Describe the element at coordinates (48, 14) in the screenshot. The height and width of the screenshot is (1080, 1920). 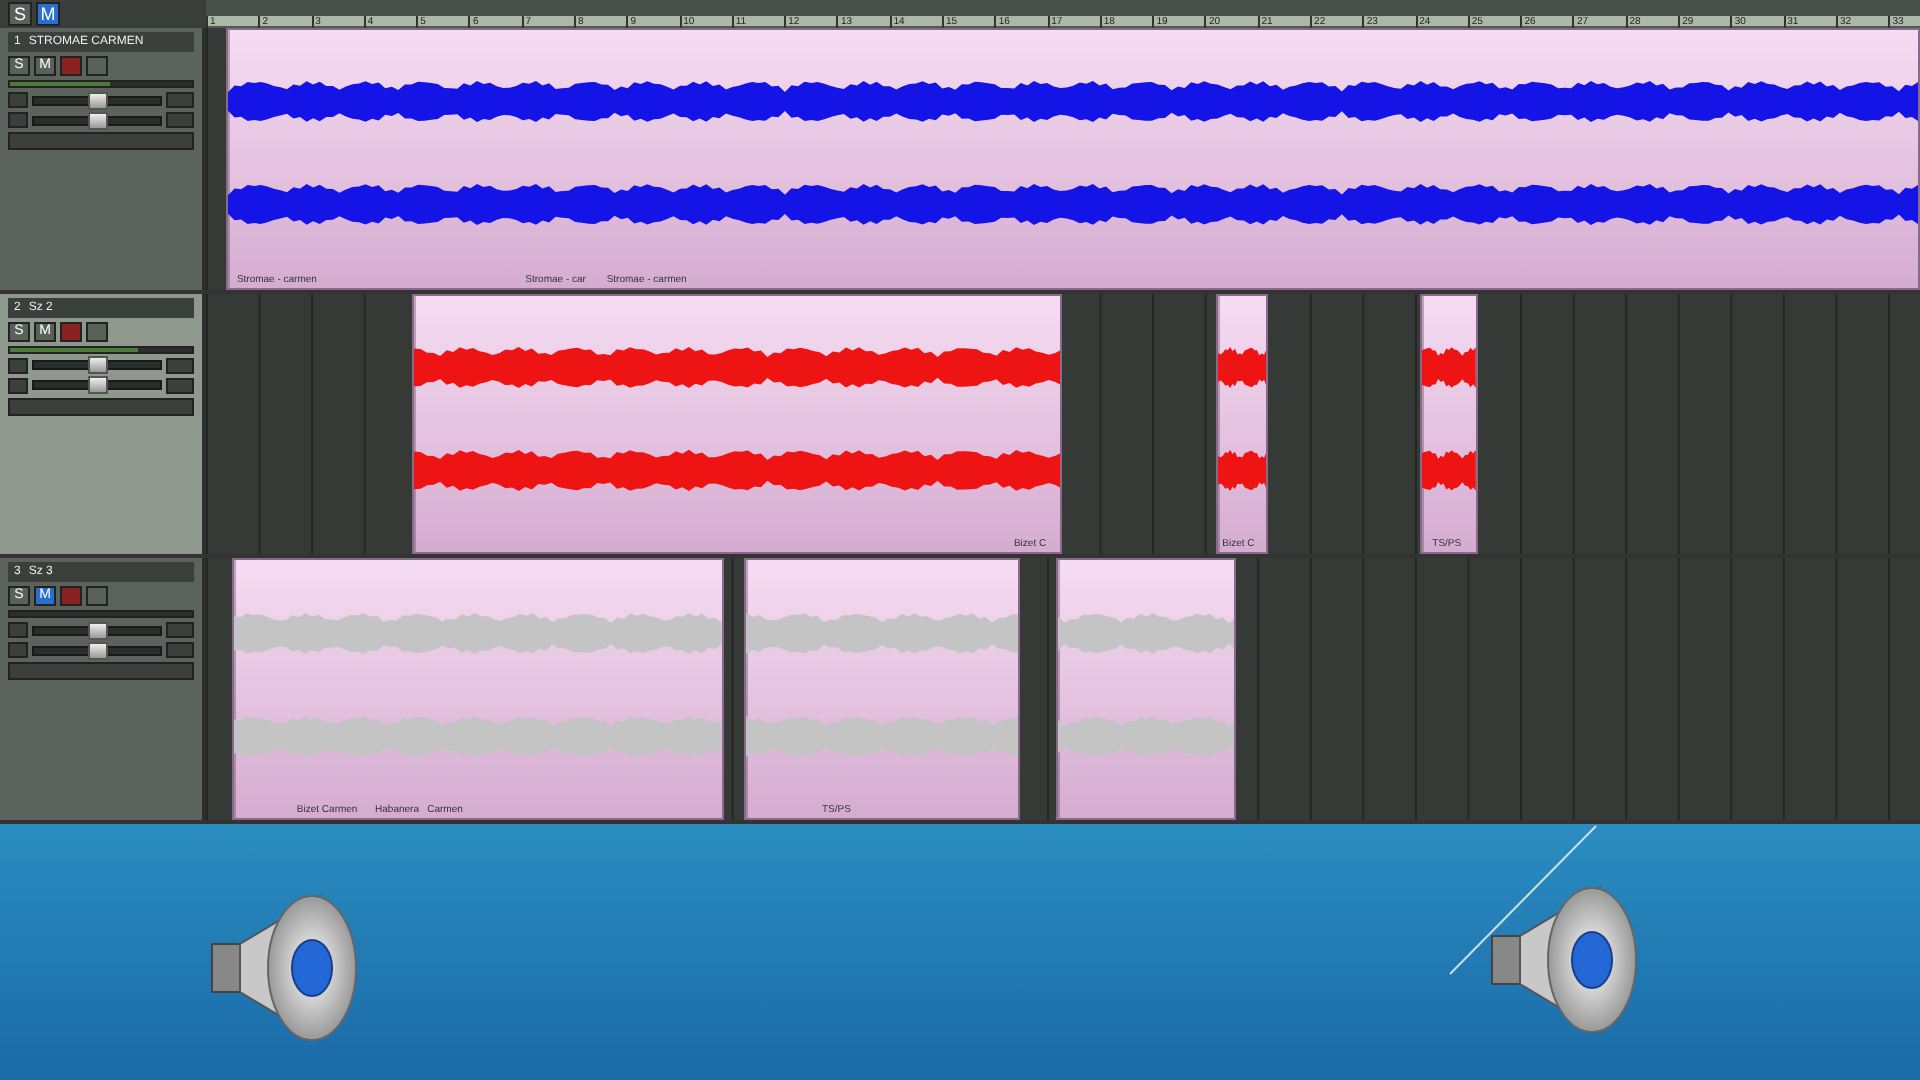
I see `toolbar-toggle: M` at that location.